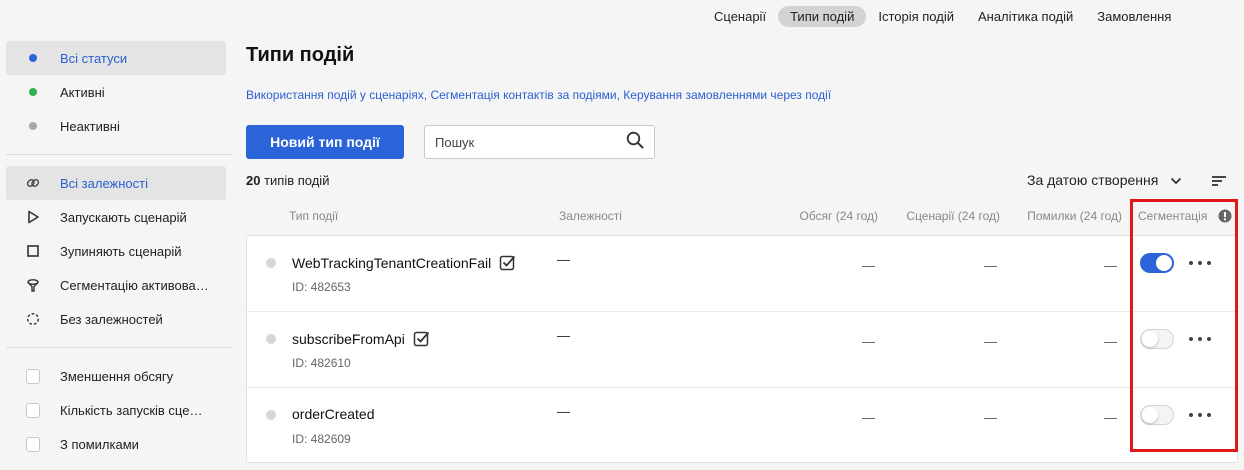  Describe the element at coordinates (33, 251) in the screenshot. I see `stop-icon` at that location.